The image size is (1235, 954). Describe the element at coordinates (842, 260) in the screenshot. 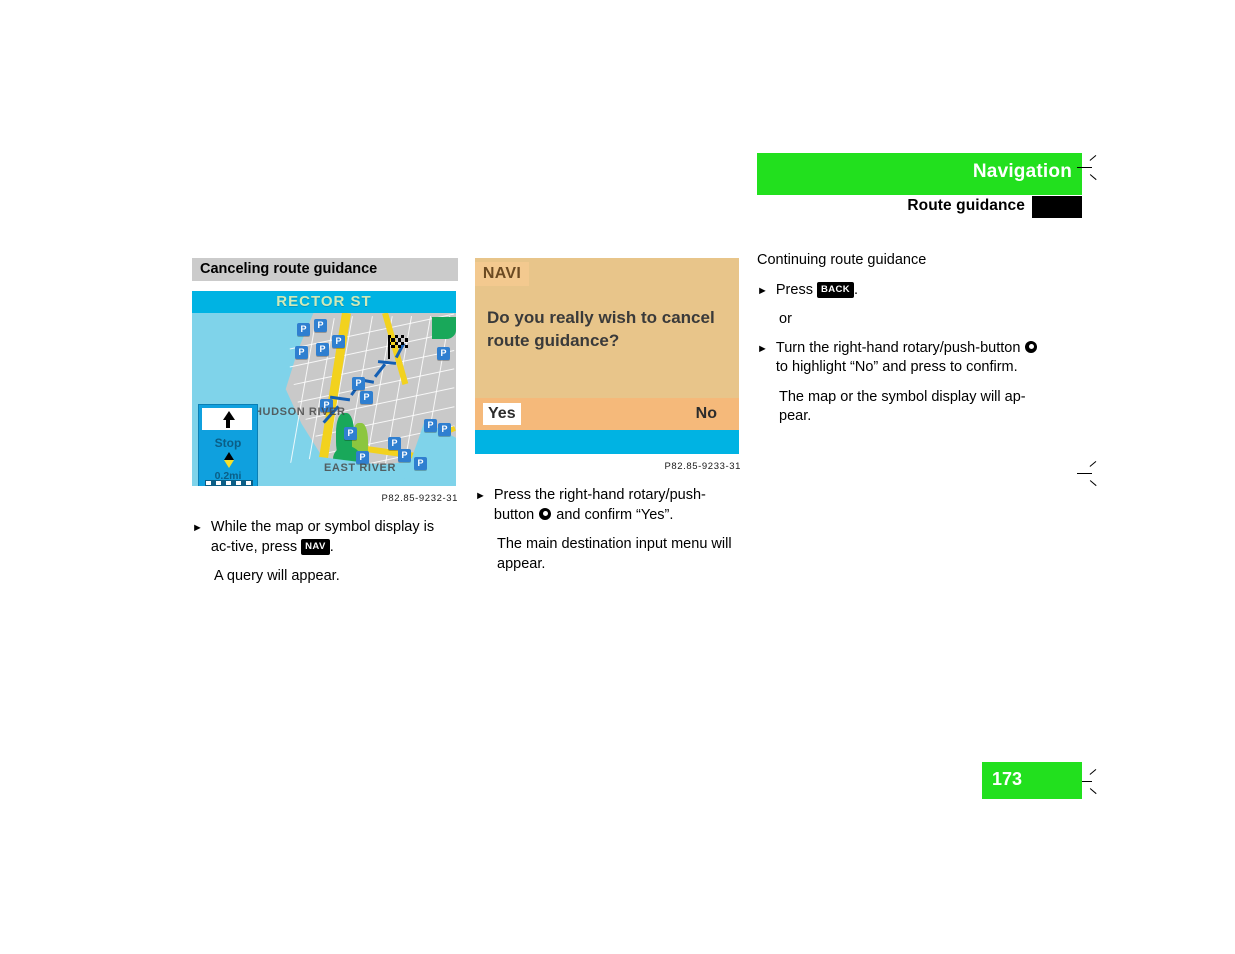

I see `subsection-heading-plain: Continuing route guidance` at that location.